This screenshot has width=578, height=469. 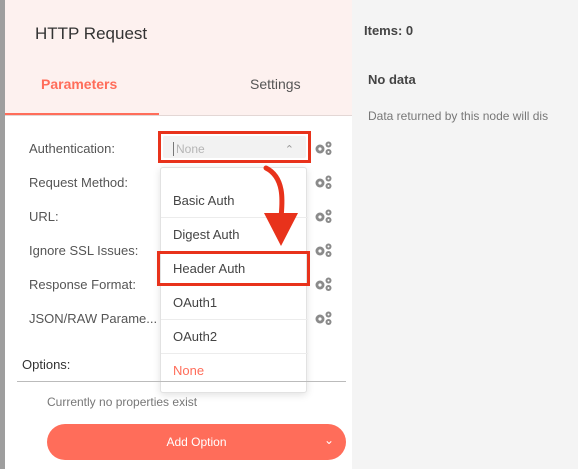 I want to click on dropdown-option-oauth1: OAuth1, so click(x=234, y=303).